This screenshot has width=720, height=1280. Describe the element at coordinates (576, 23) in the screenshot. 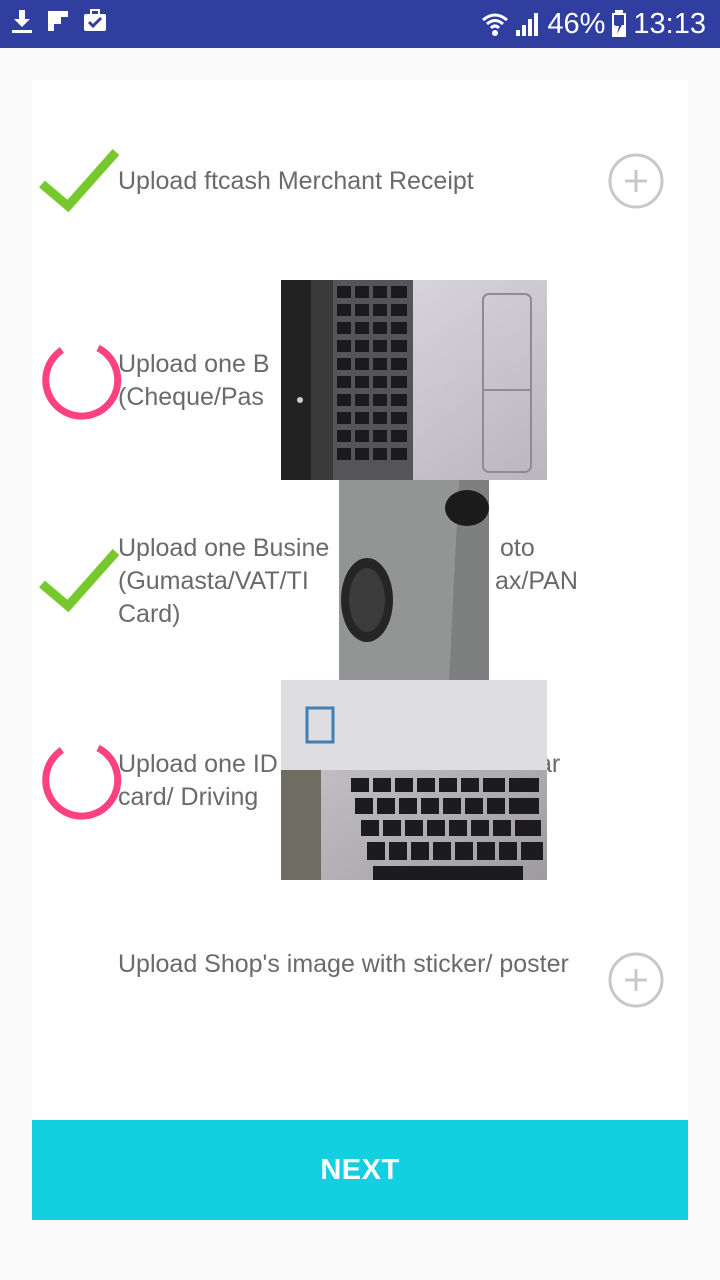

I see `battery-percent: 46%` at that location.